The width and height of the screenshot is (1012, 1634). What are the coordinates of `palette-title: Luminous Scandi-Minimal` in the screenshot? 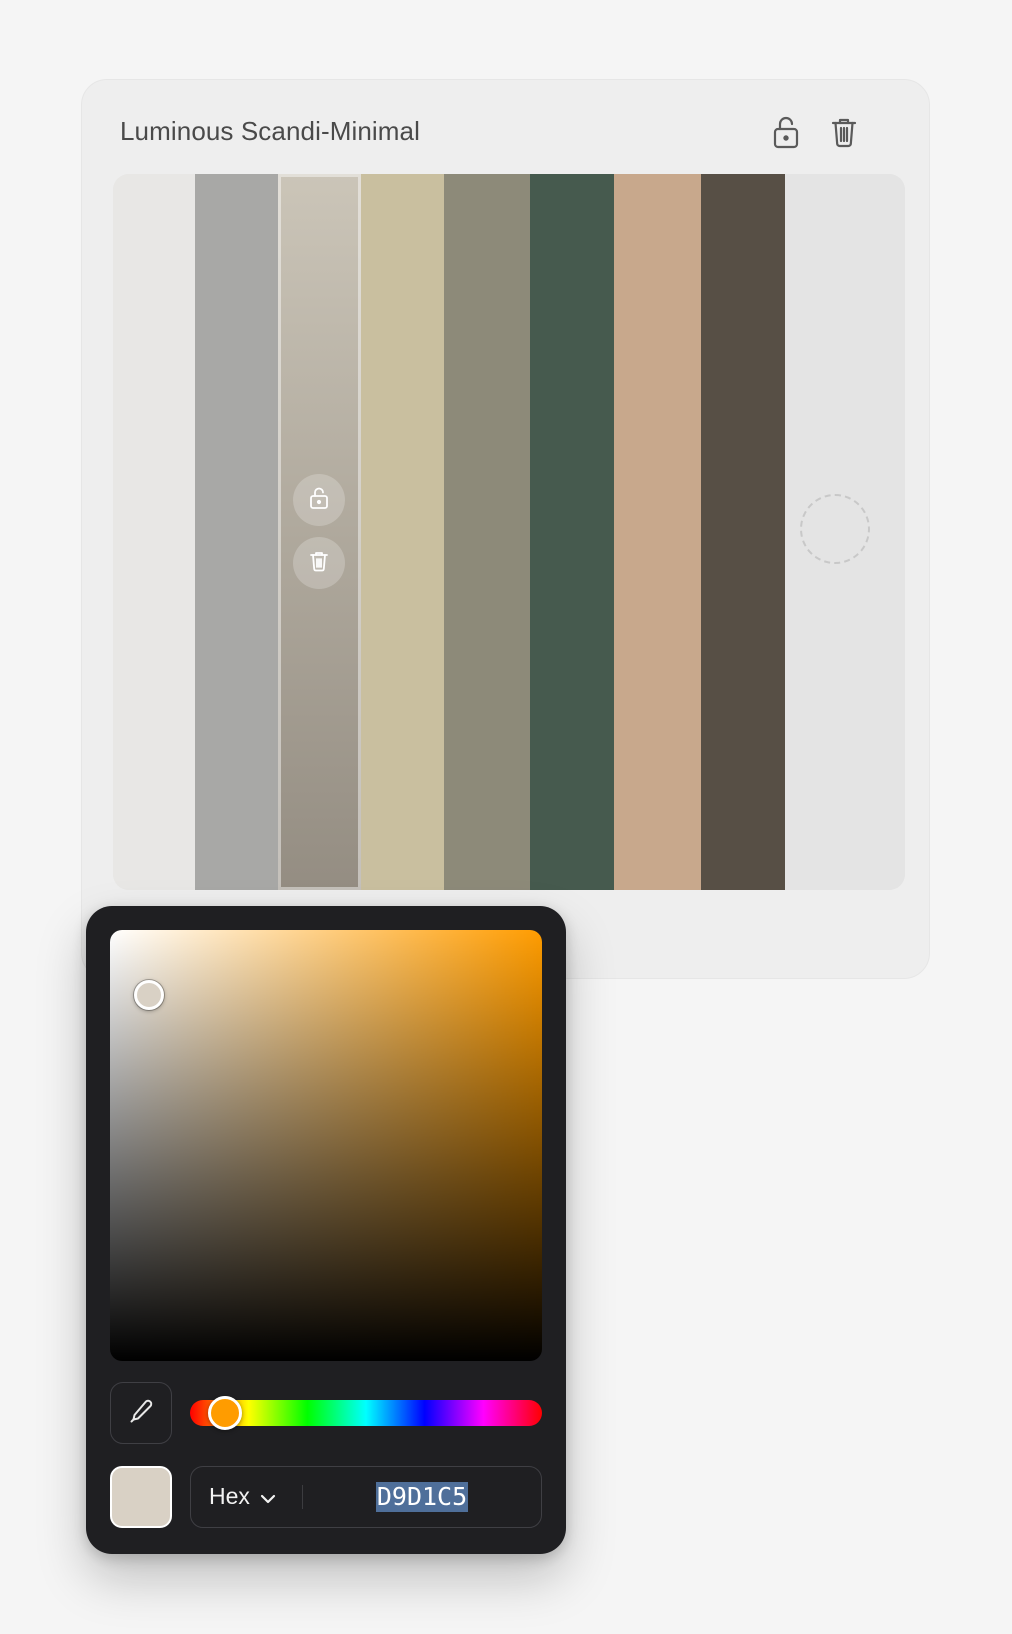 It's located at (270, 131).